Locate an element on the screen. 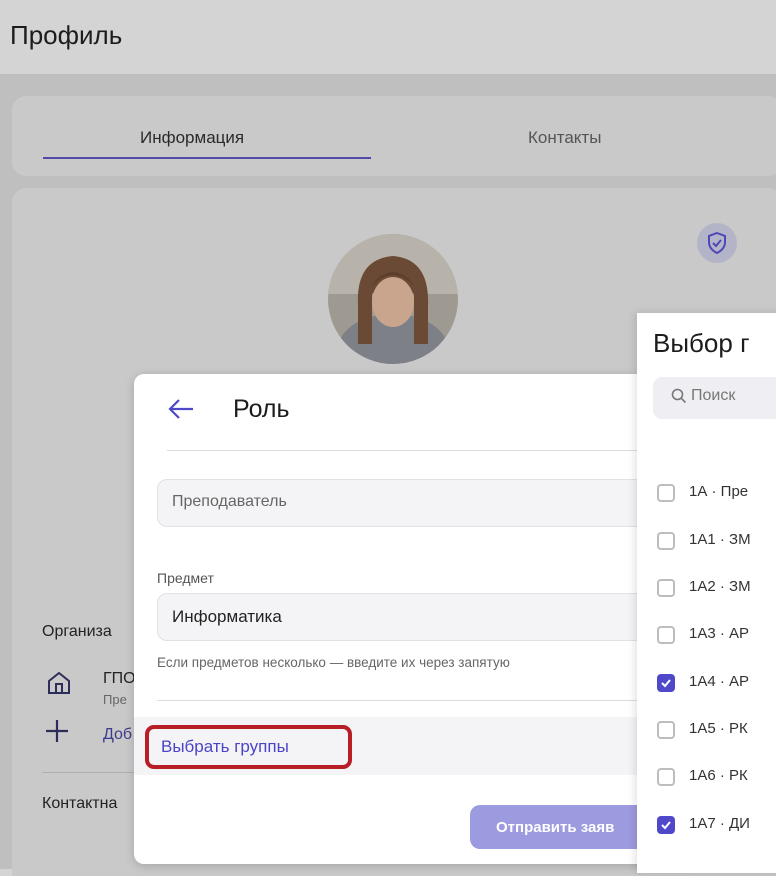 Image resolution: width=776 pixels, height=876 pixels. group-label: 1А7 · ДИ is located at coordinates (719, 823).